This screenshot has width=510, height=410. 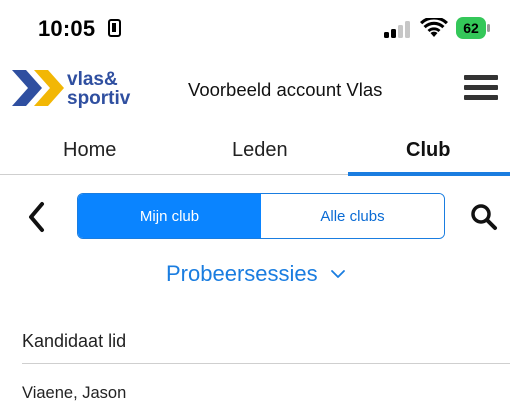 I want to click on sim-card-icon, so click(x=114, y=28).